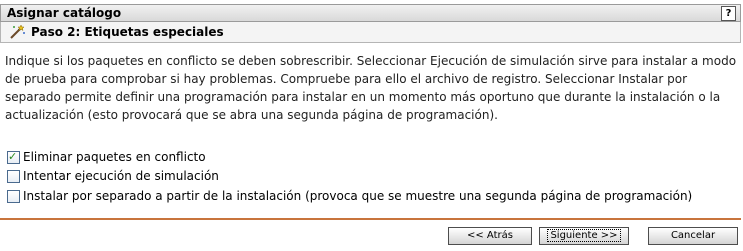  Describe the element at coordinates (490, 236) in the screenshot. I see `back-button: << Atrás` at that location.